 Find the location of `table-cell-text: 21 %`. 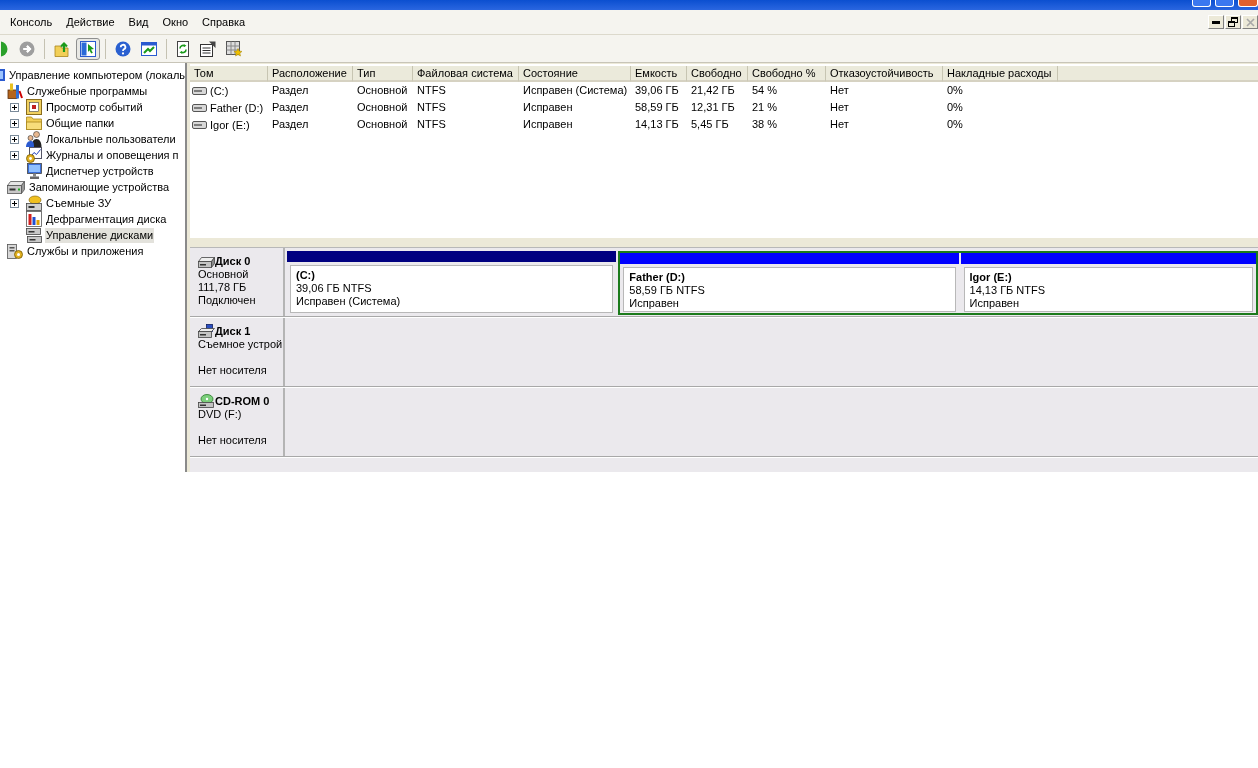

table-cell-text: 21 % is located at coordinates (765, 107).